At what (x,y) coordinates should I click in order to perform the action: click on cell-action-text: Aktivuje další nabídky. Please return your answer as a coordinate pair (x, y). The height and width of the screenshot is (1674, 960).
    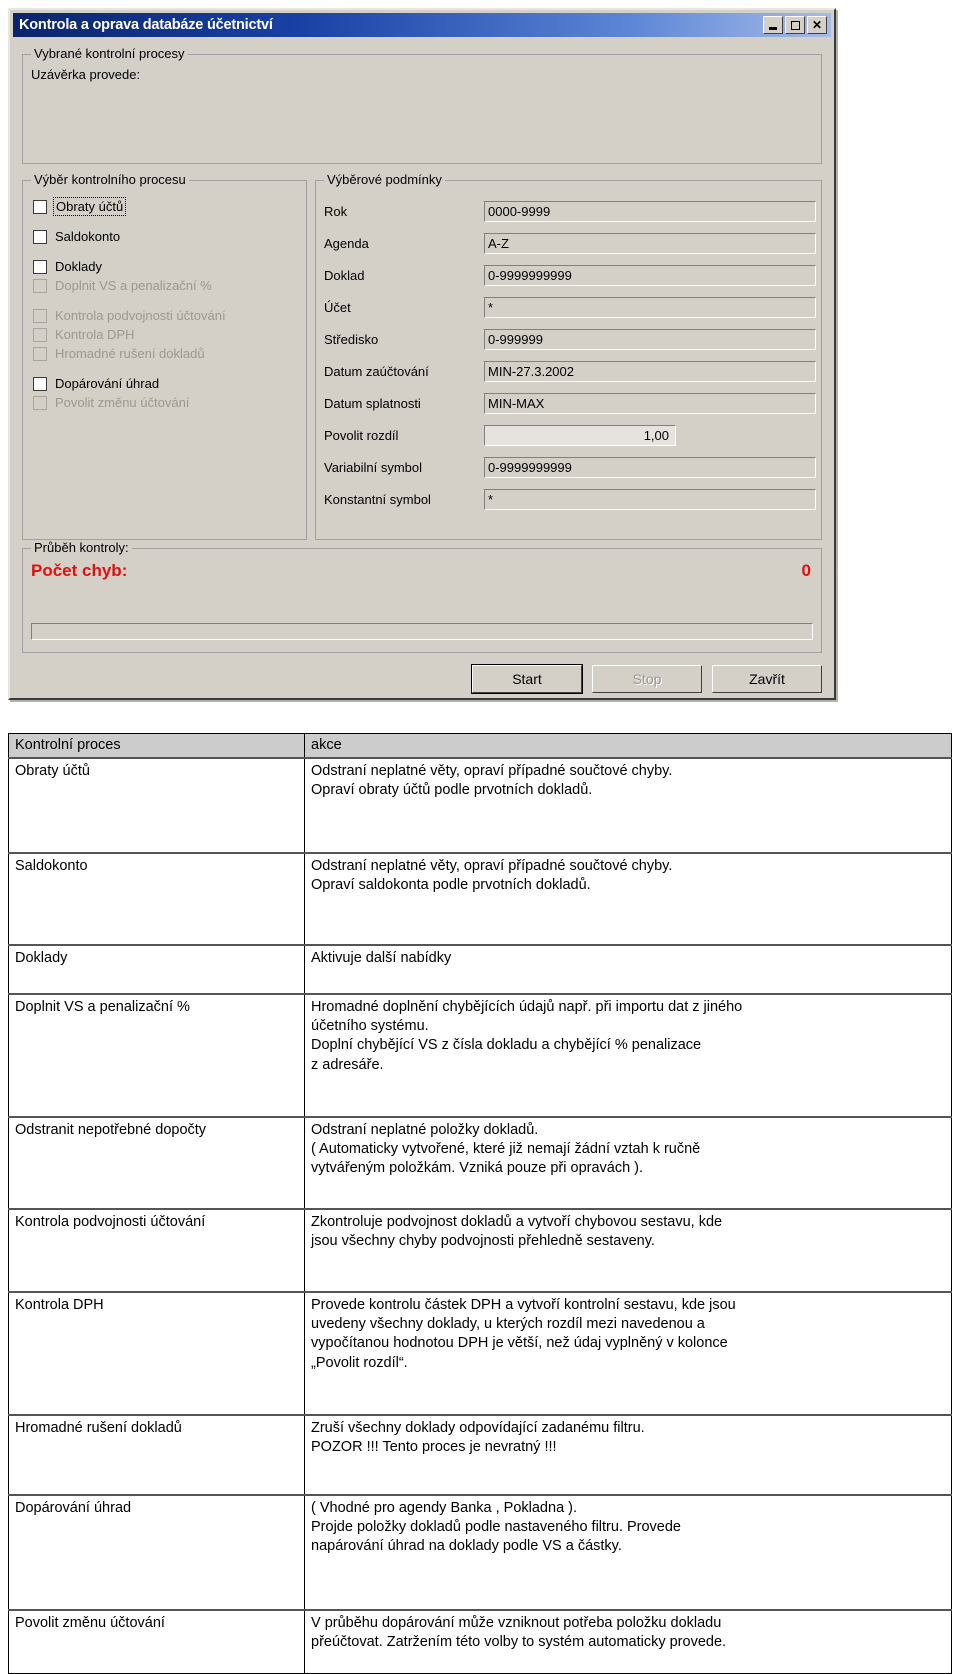
    Looking at the image, I should click on (381, 958).